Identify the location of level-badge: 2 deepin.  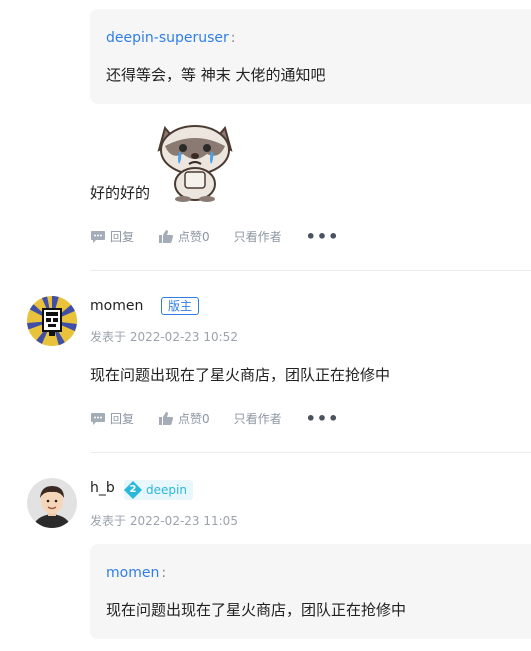
(158, 490).